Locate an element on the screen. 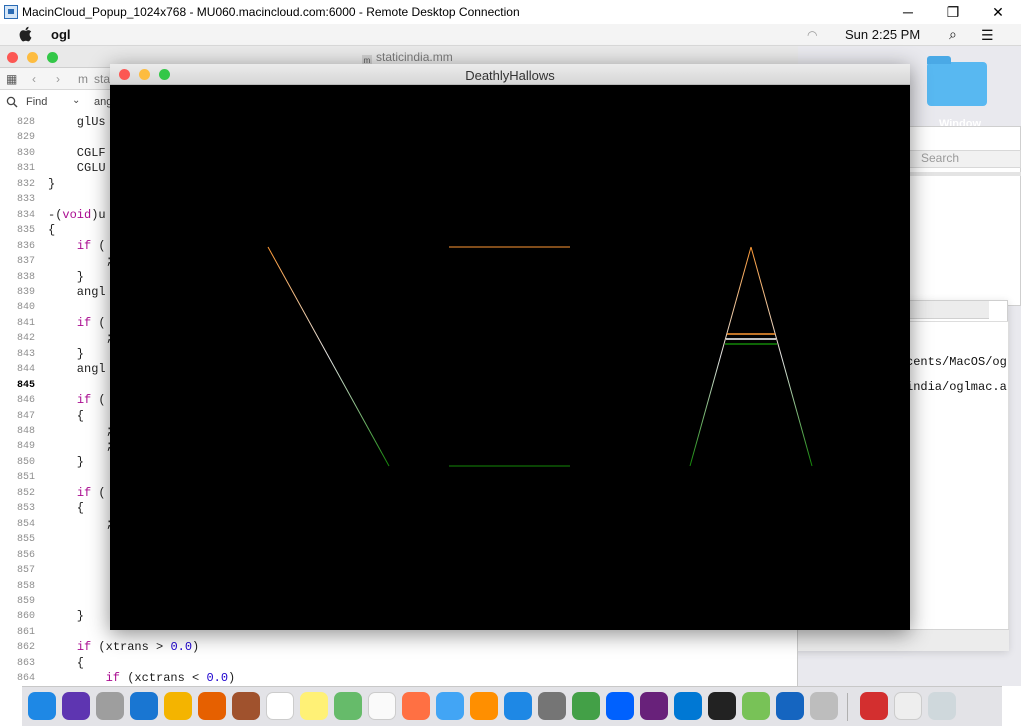 The width and height of the screenshot is (1021, 726). books-icon is located at coordinates (484, 706).